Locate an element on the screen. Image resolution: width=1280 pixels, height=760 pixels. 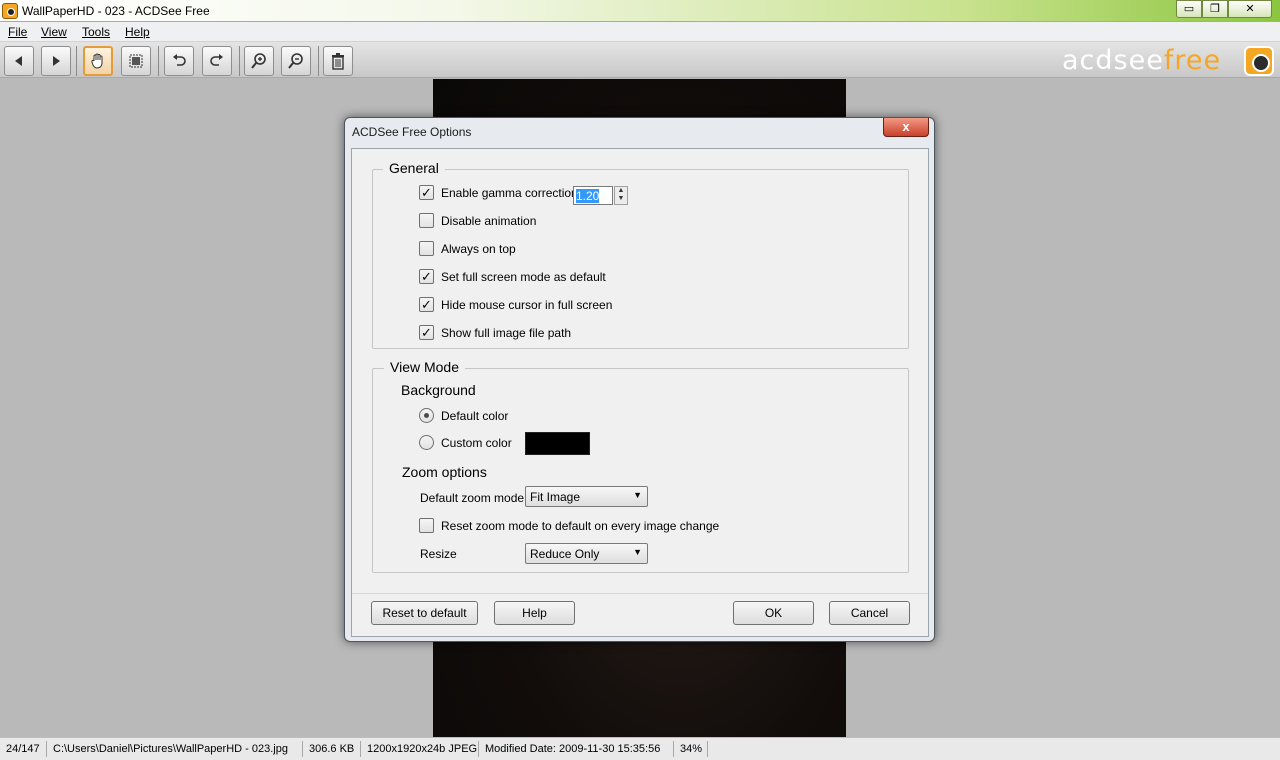
rotate-right-button is located at coordinates (217, 61).